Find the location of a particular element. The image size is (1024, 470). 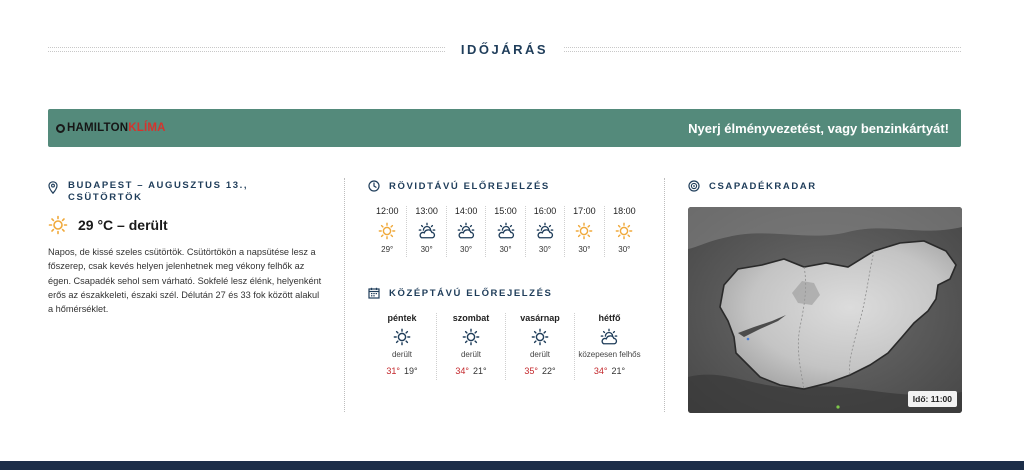

radar-time-label: Idő: 11:00 is located at coordinates (932, 399).